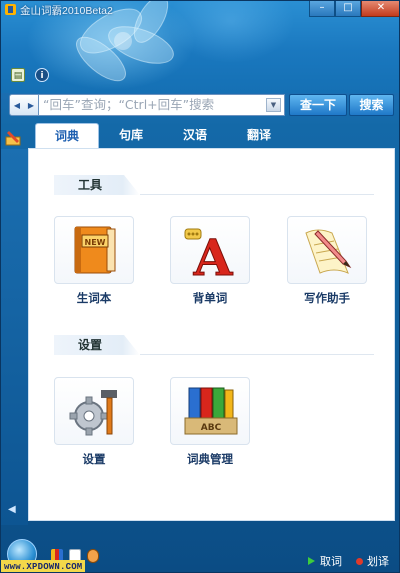 This screenshot has height=573, width=400. What do you see at coordinates (213, 256) in the screenshot?
I see `svg-text: A` at bounding box center [213, 256].